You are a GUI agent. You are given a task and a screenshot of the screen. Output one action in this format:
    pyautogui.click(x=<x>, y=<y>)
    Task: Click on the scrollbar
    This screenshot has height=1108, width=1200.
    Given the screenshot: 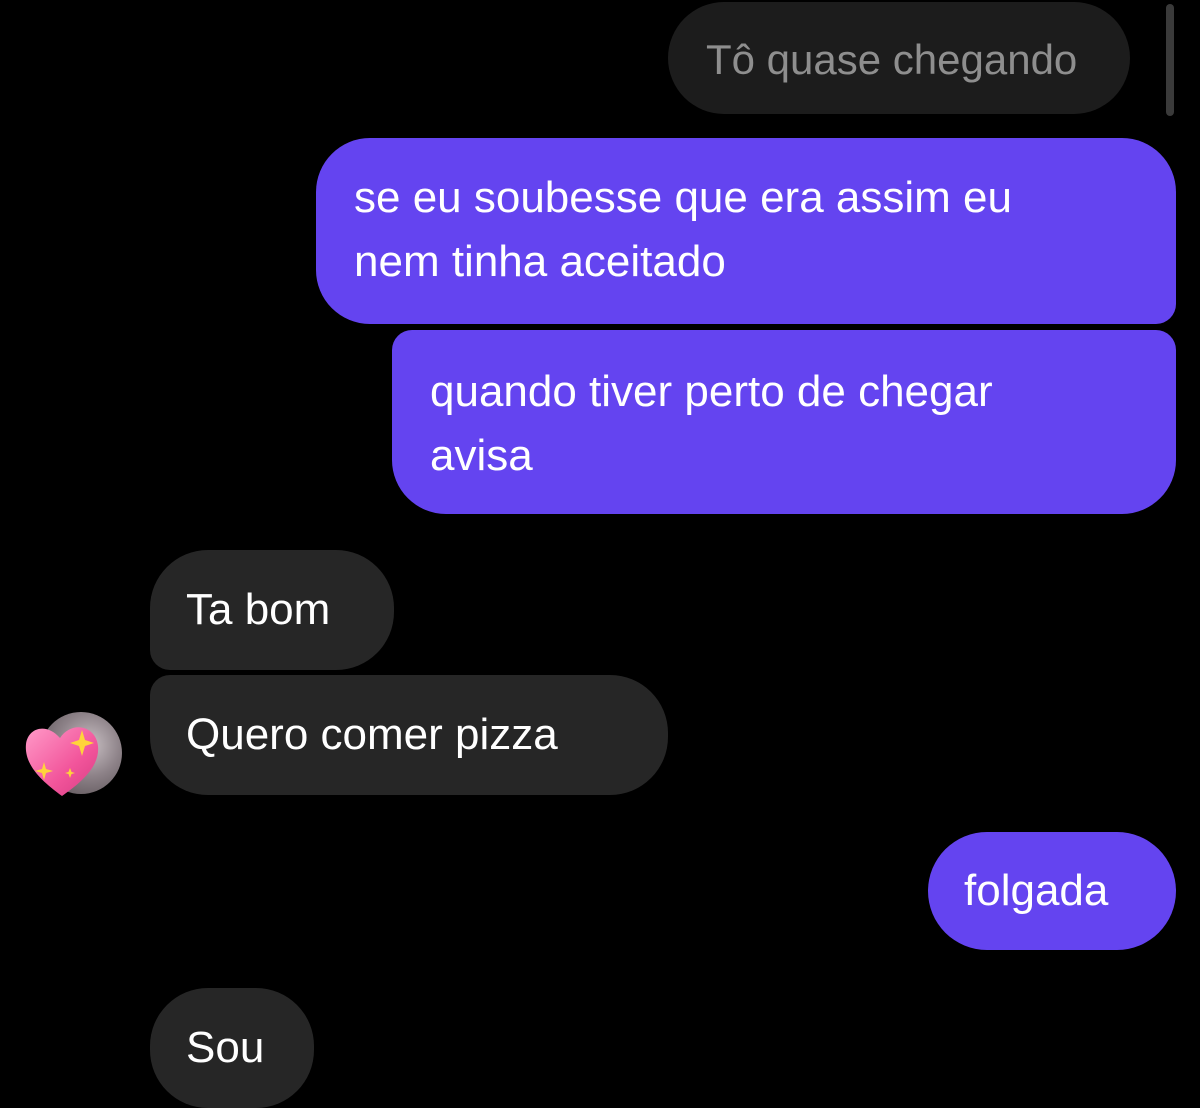 What is the action you would take?
    pyautogui.click(x=1170, y=60)
    